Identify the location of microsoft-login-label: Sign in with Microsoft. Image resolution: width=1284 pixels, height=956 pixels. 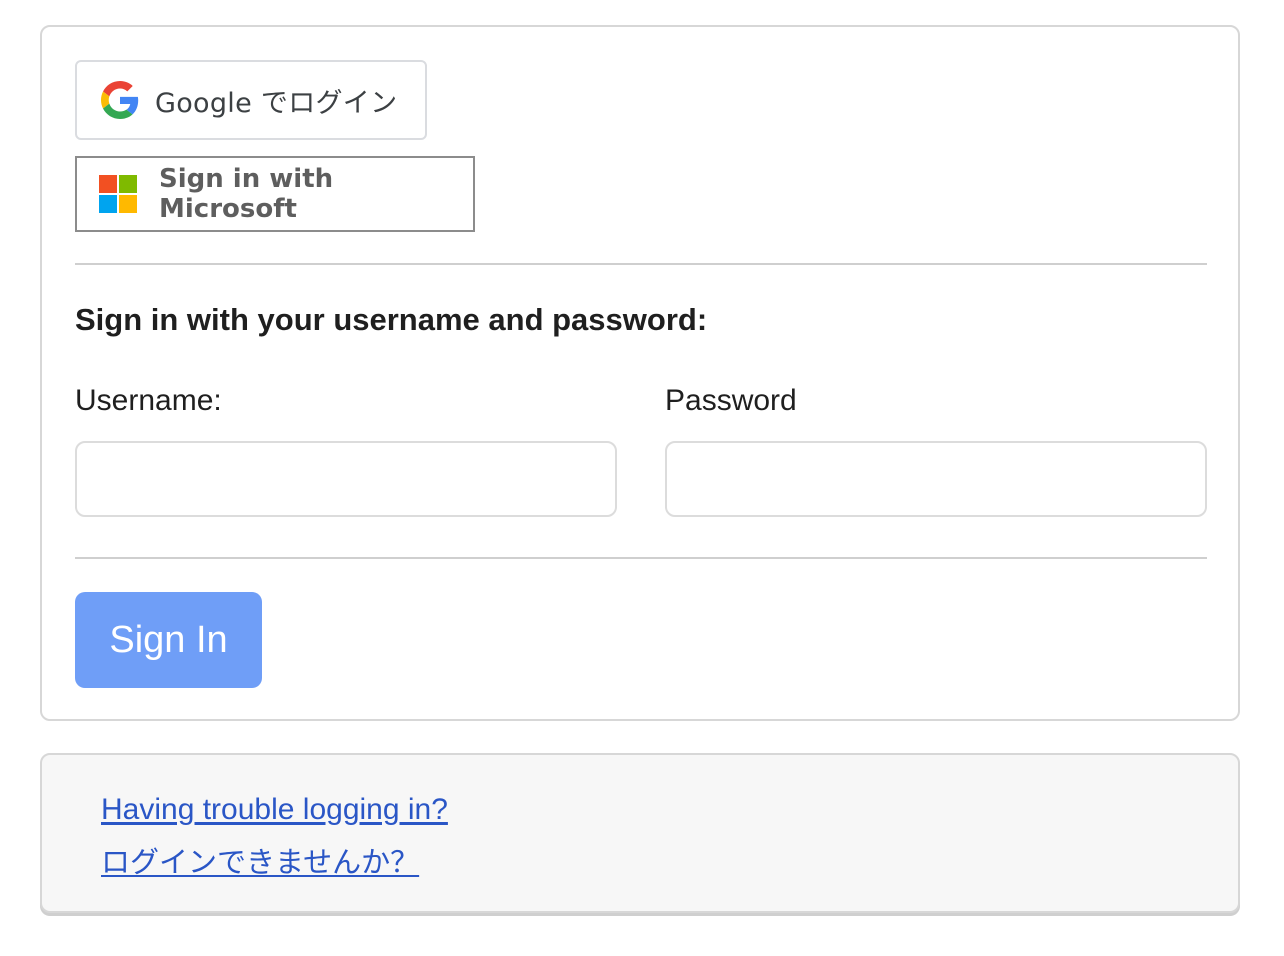
(246, 194).